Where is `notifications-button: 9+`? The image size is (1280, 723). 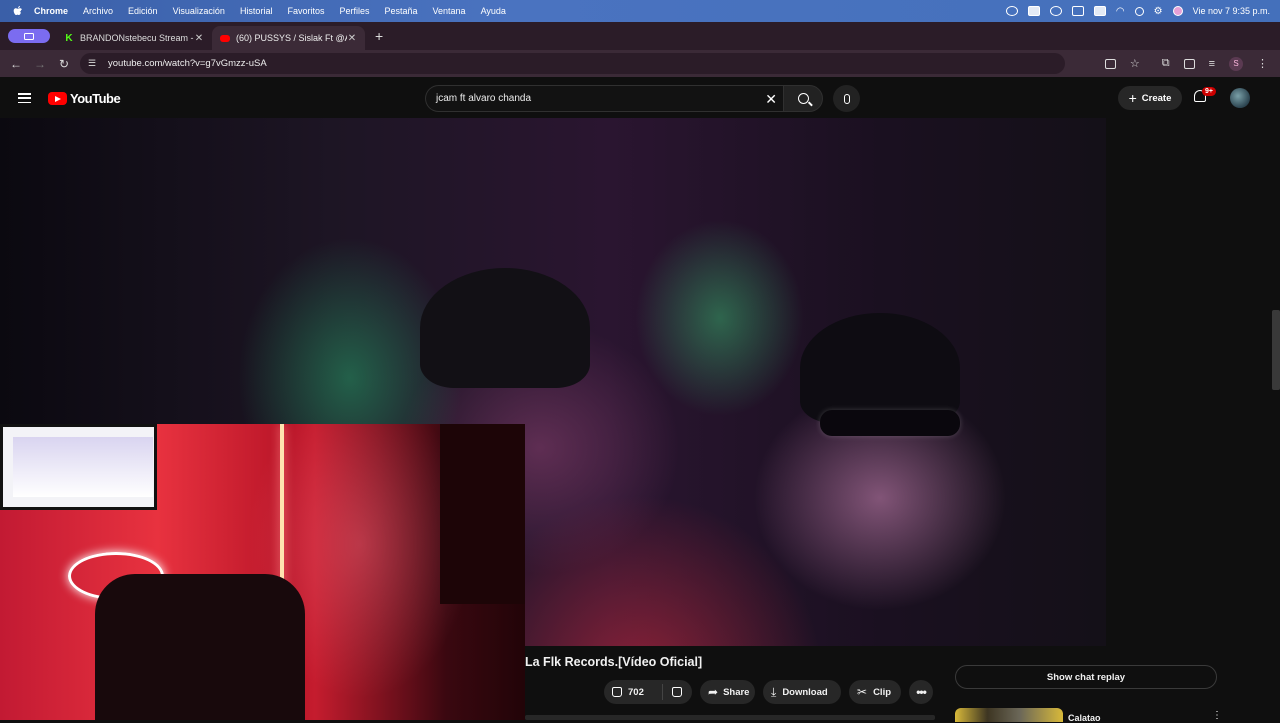 notifications-button: 9+ is located at coordinates (1205, 96).